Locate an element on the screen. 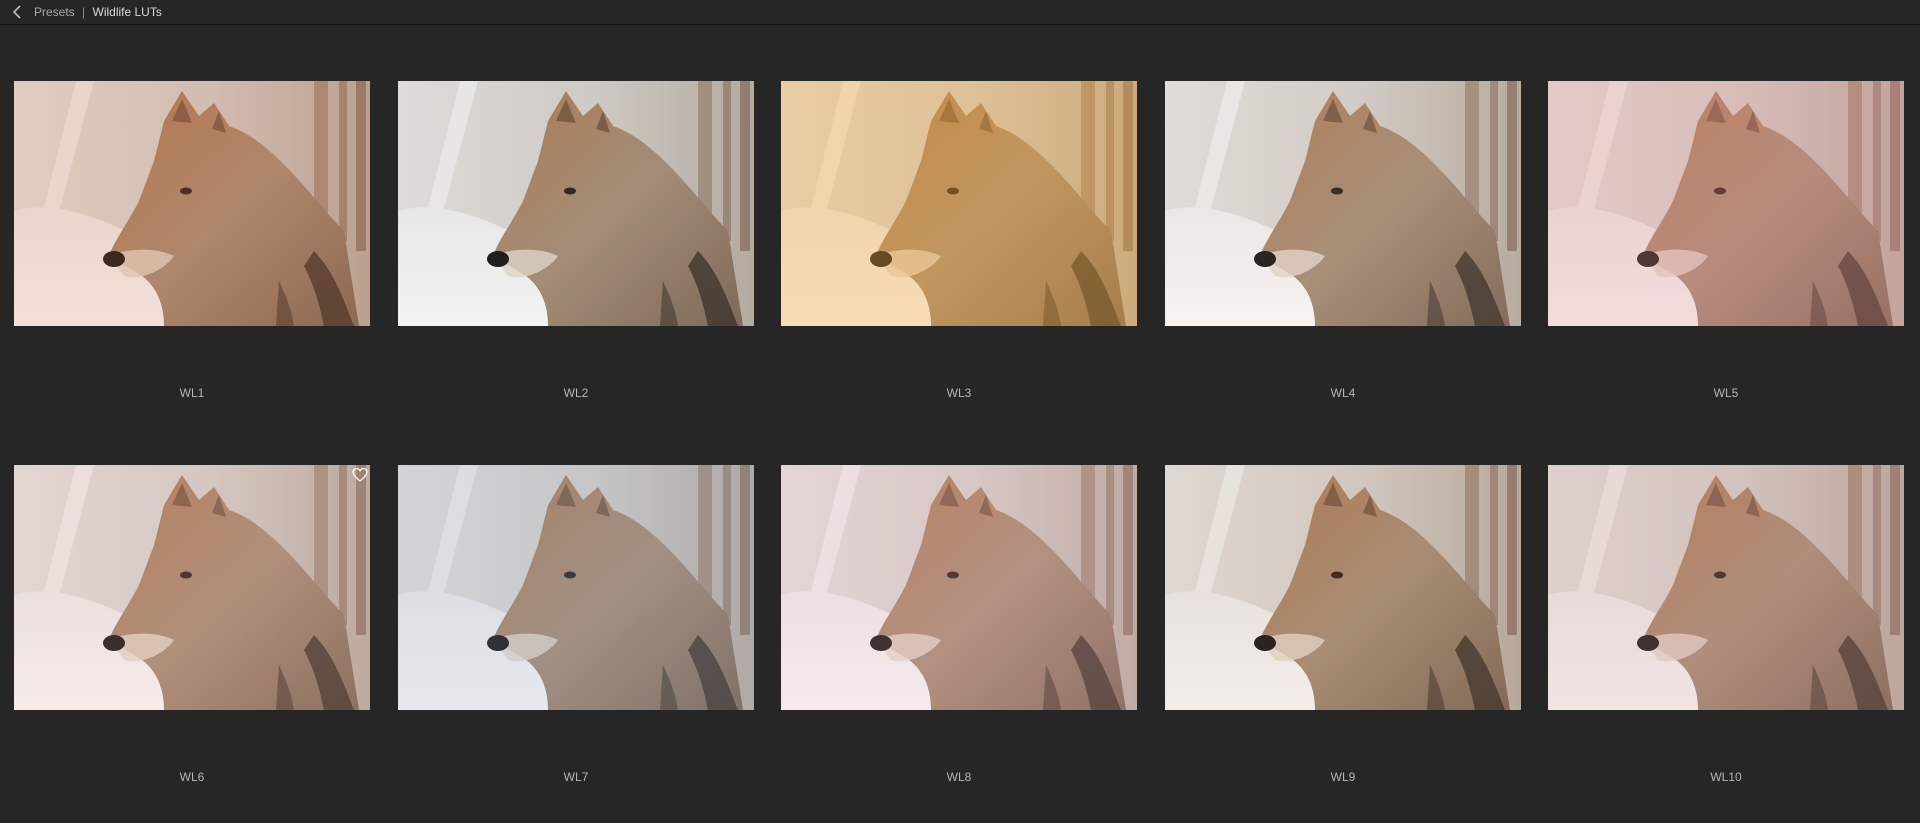 This screenshot has width=1920, height=823. preset-tile: WL1 is located at coordinates (192, 246).